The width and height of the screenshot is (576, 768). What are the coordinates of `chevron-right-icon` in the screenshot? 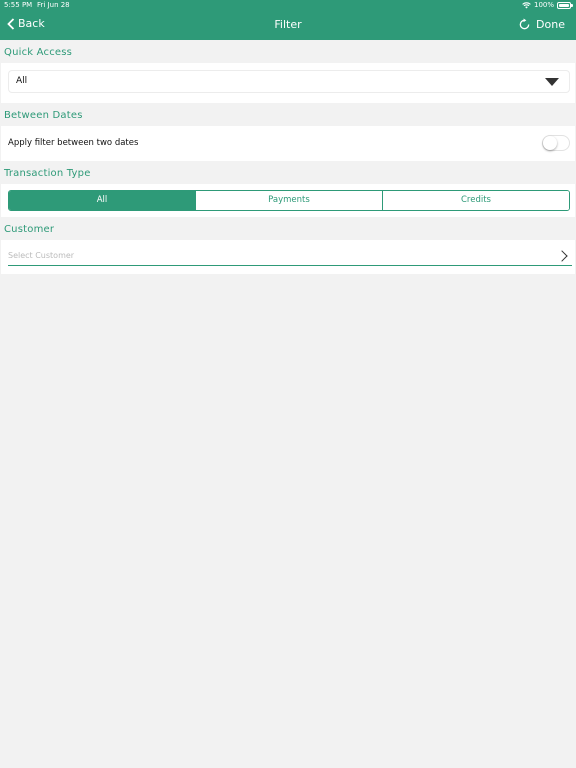 It's located at (562, 256).